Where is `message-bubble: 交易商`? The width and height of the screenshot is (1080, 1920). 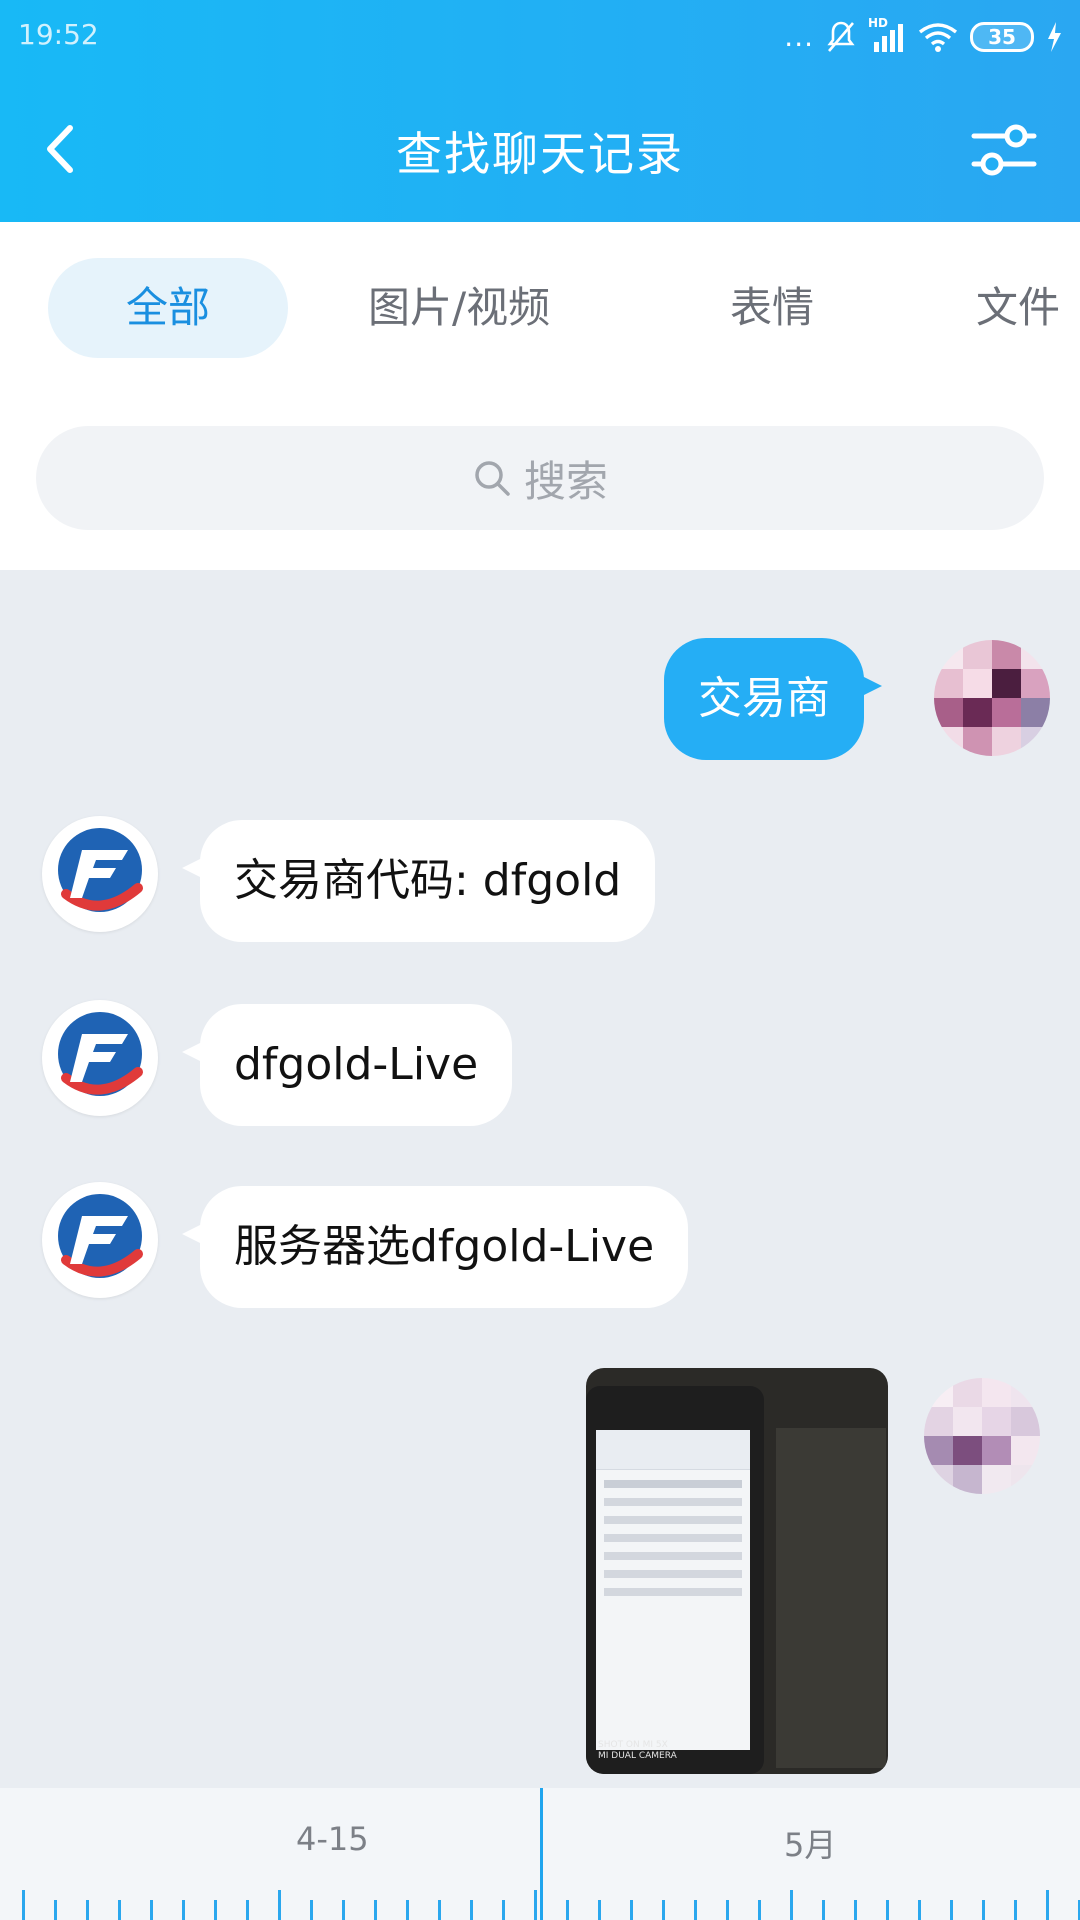 message-bubble: 交易商 is located at coordinates (773, 699).